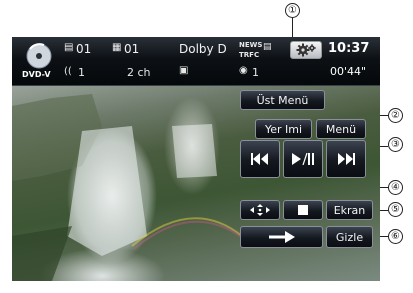  What do you see at coordinates (36, 74) in the screenshot?
I see `source-label: DVD-V` at bounding box center [36, 74].